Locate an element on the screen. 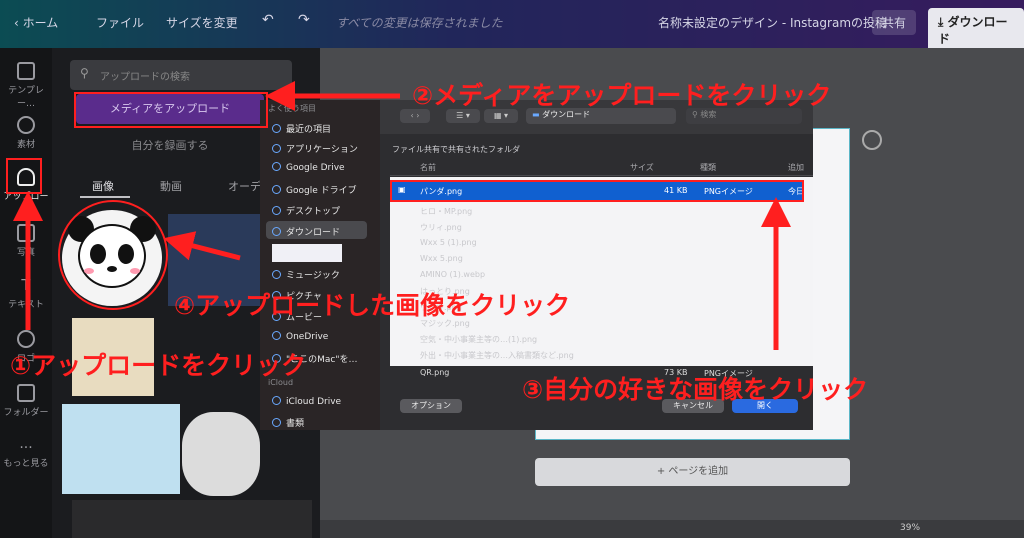  arrow-to-thumbnail is located at coordinates (202, 246).